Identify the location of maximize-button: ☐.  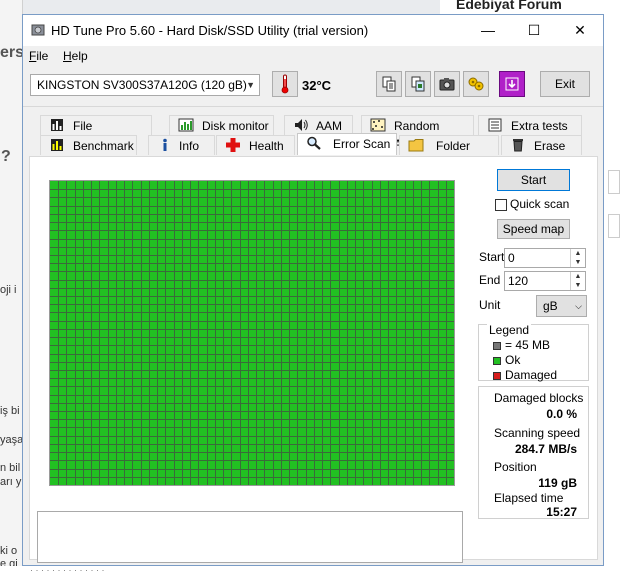
(534, 30).